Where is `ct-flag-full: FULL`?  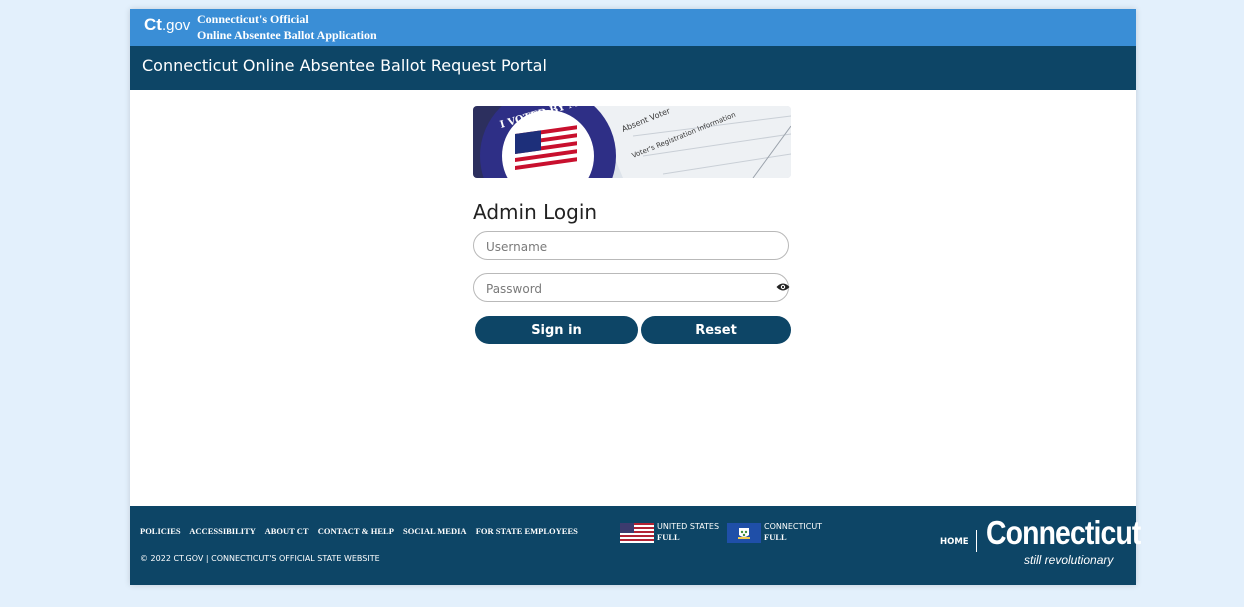
ct-flag-full: FULL is located at coordinates (775, 537).